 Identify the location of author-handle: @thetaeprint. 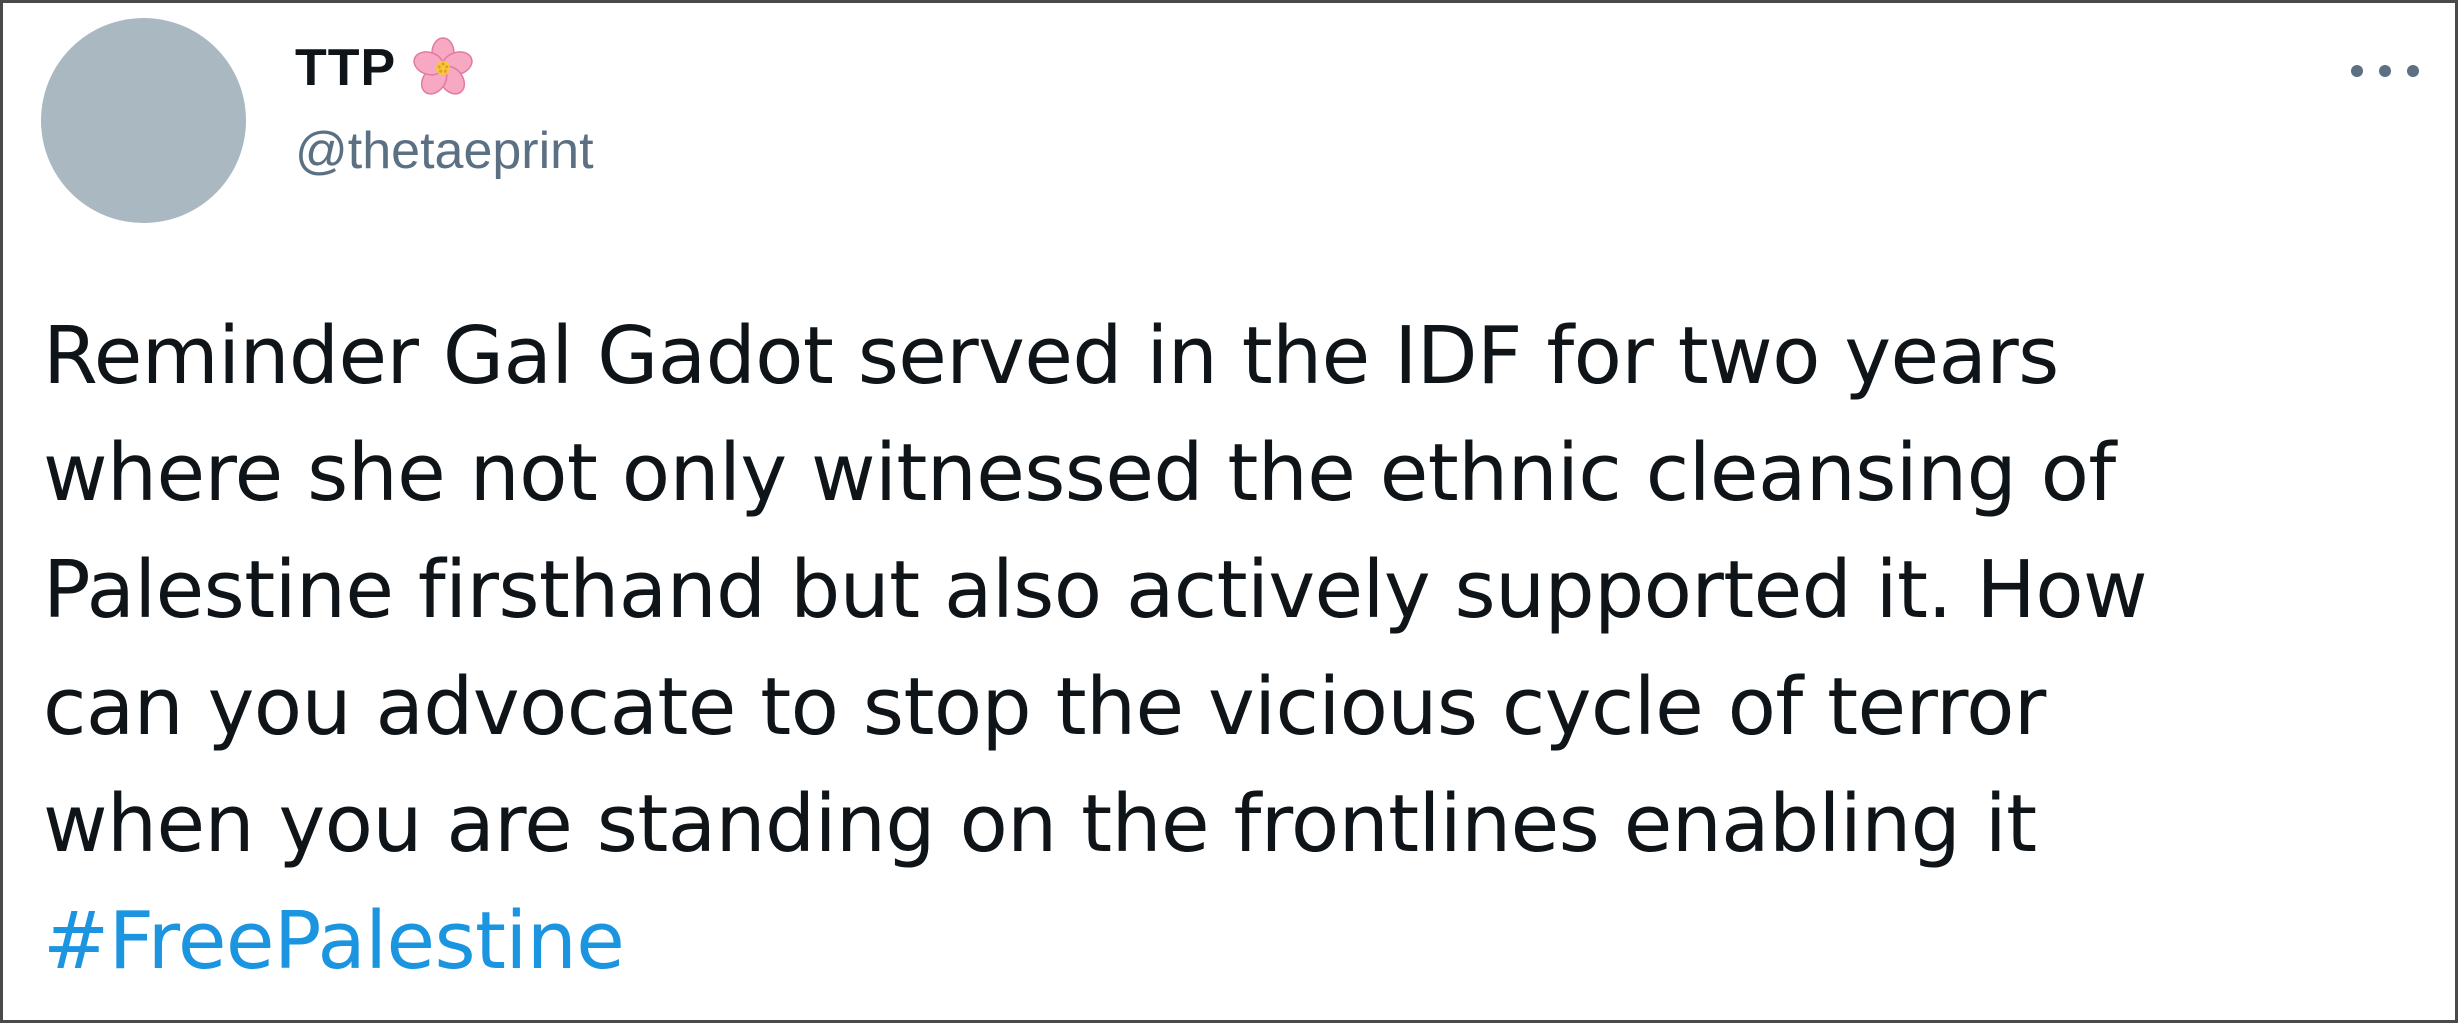
(444, 151).